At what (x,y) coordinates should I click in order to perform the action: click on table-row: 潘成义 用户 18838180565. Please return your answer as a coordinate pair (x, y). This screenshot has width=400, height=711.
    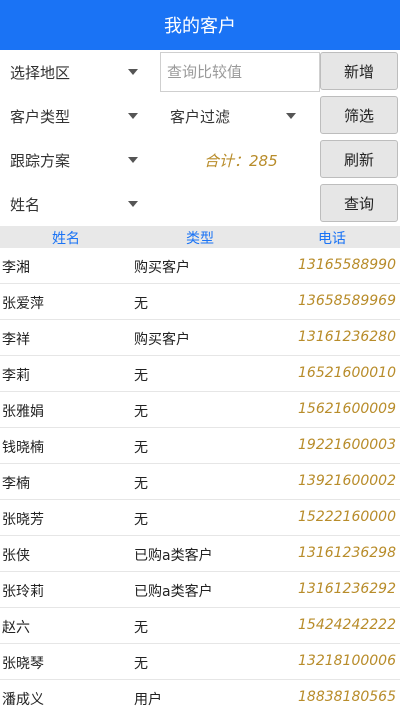
    Looking at the image, I should click on (200, 695).